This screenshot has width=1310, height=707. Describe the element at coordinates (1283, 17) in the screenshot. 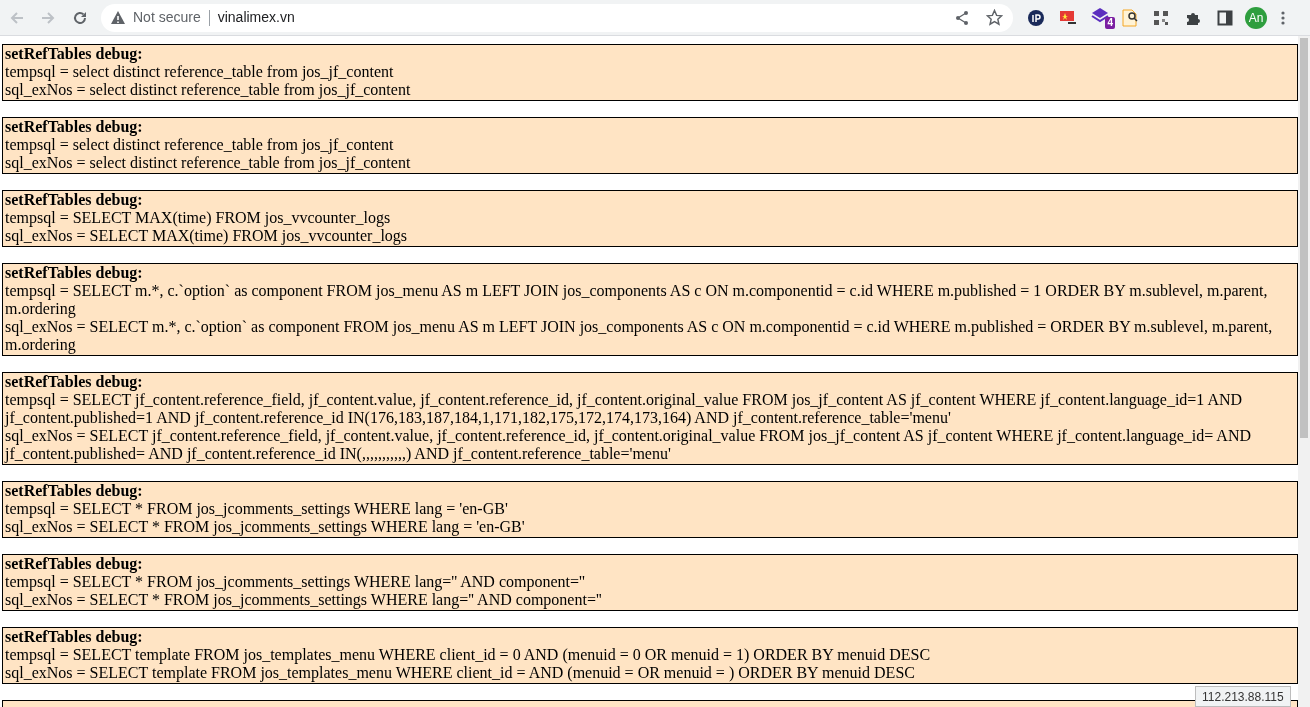

I see `menu-icon` at that location.